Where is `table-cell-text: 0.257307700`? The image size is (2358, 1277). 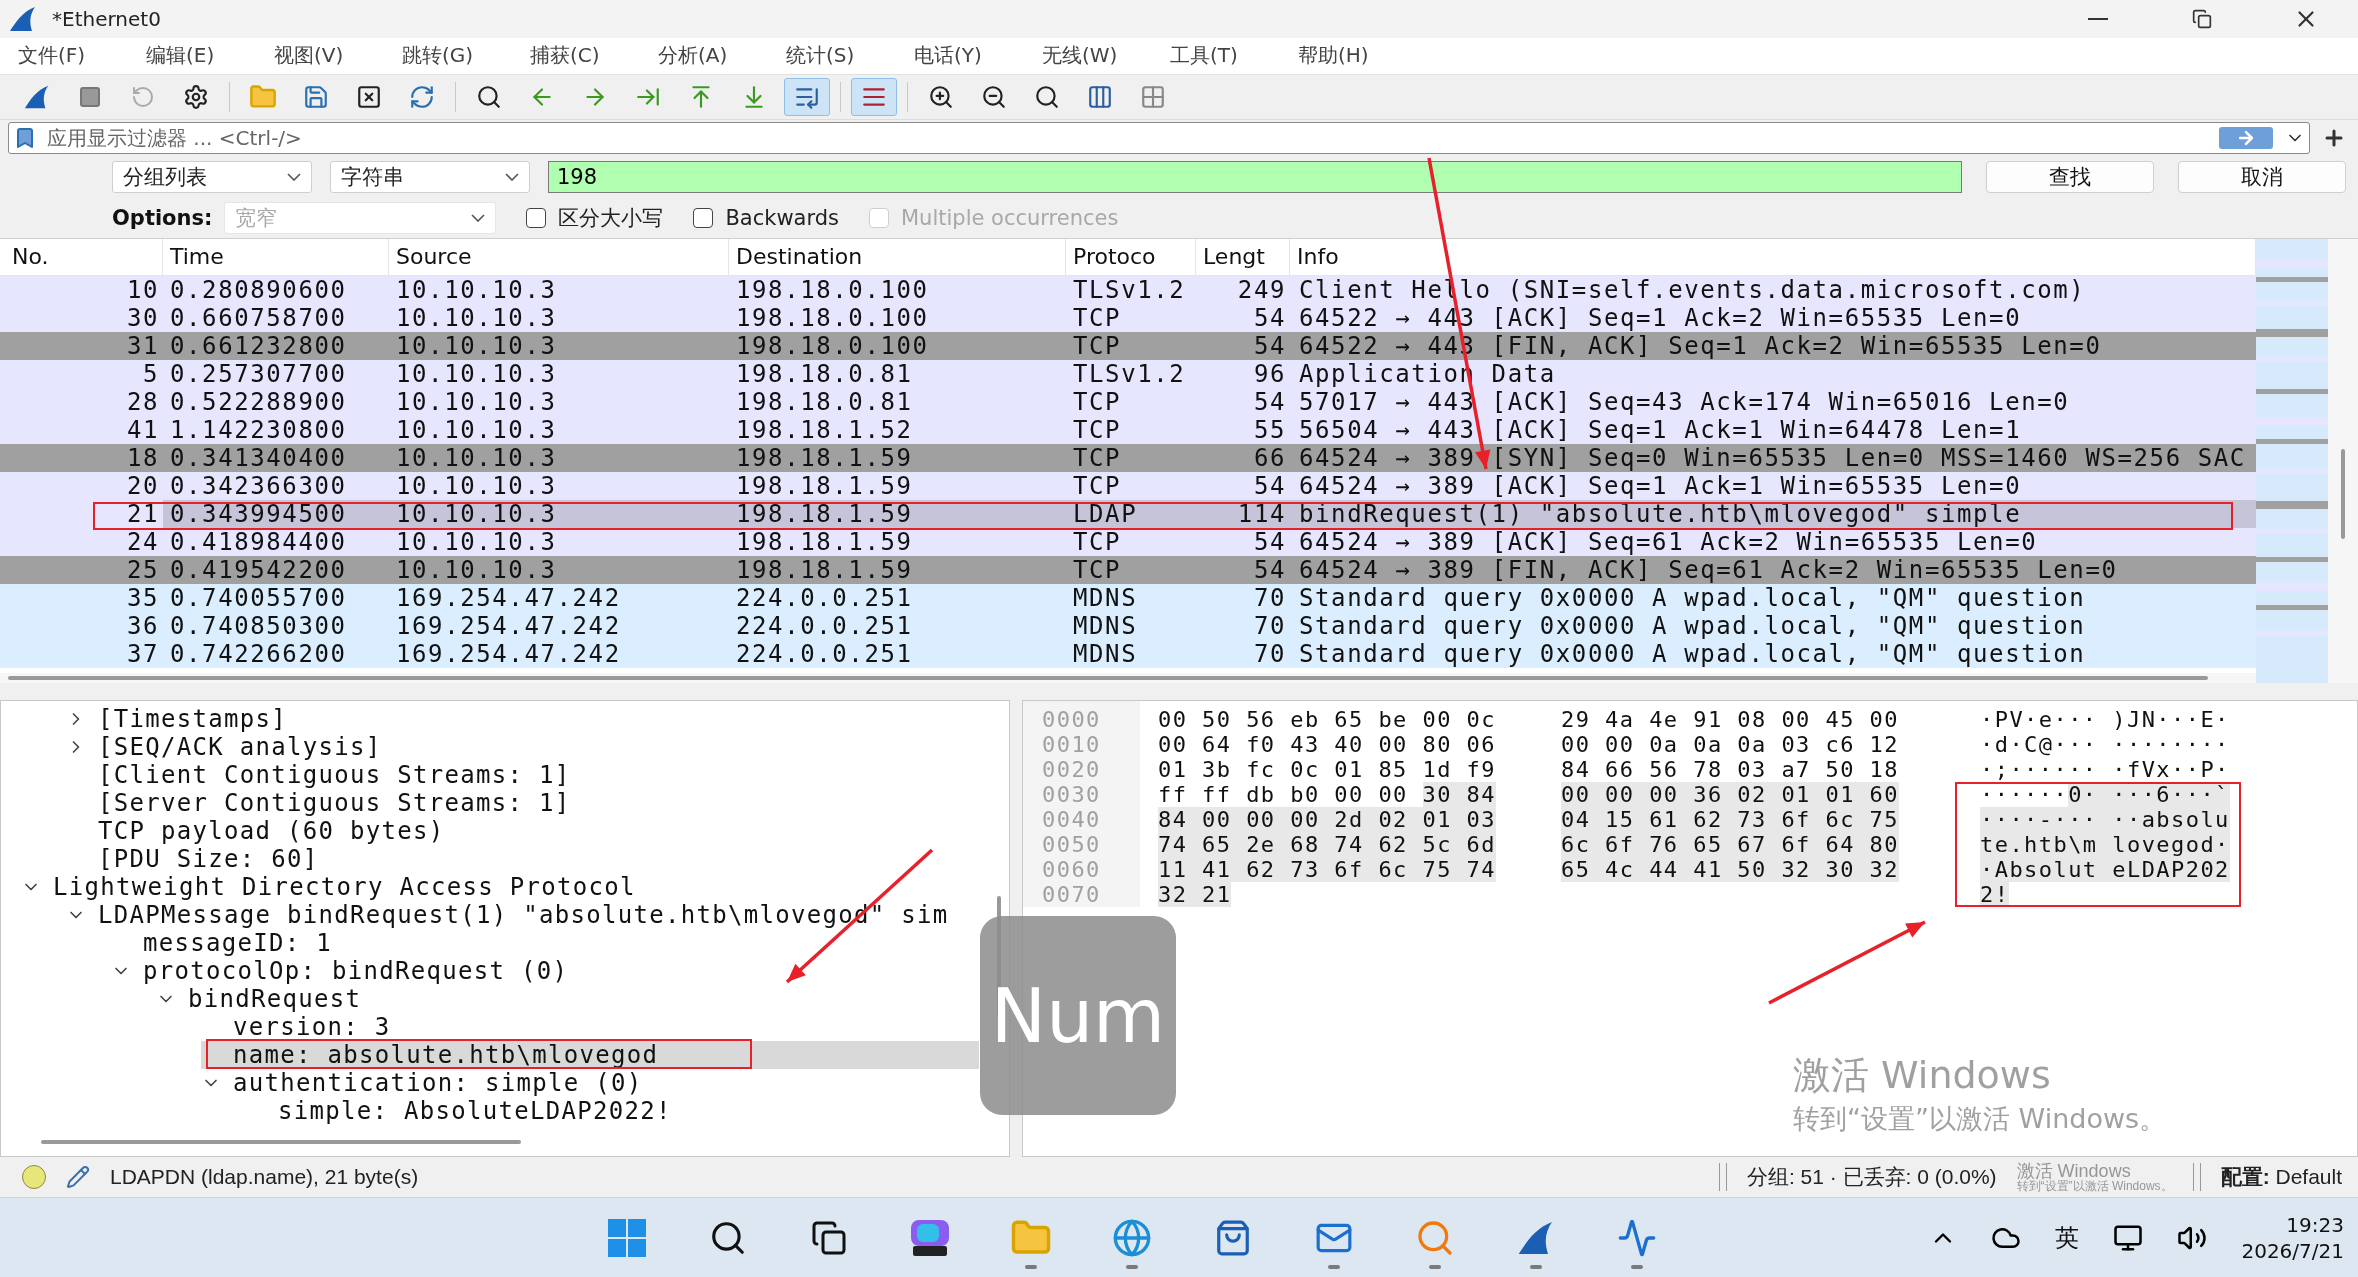 table-cell-text: 0.257307700 is located at coordinates (258, 373).